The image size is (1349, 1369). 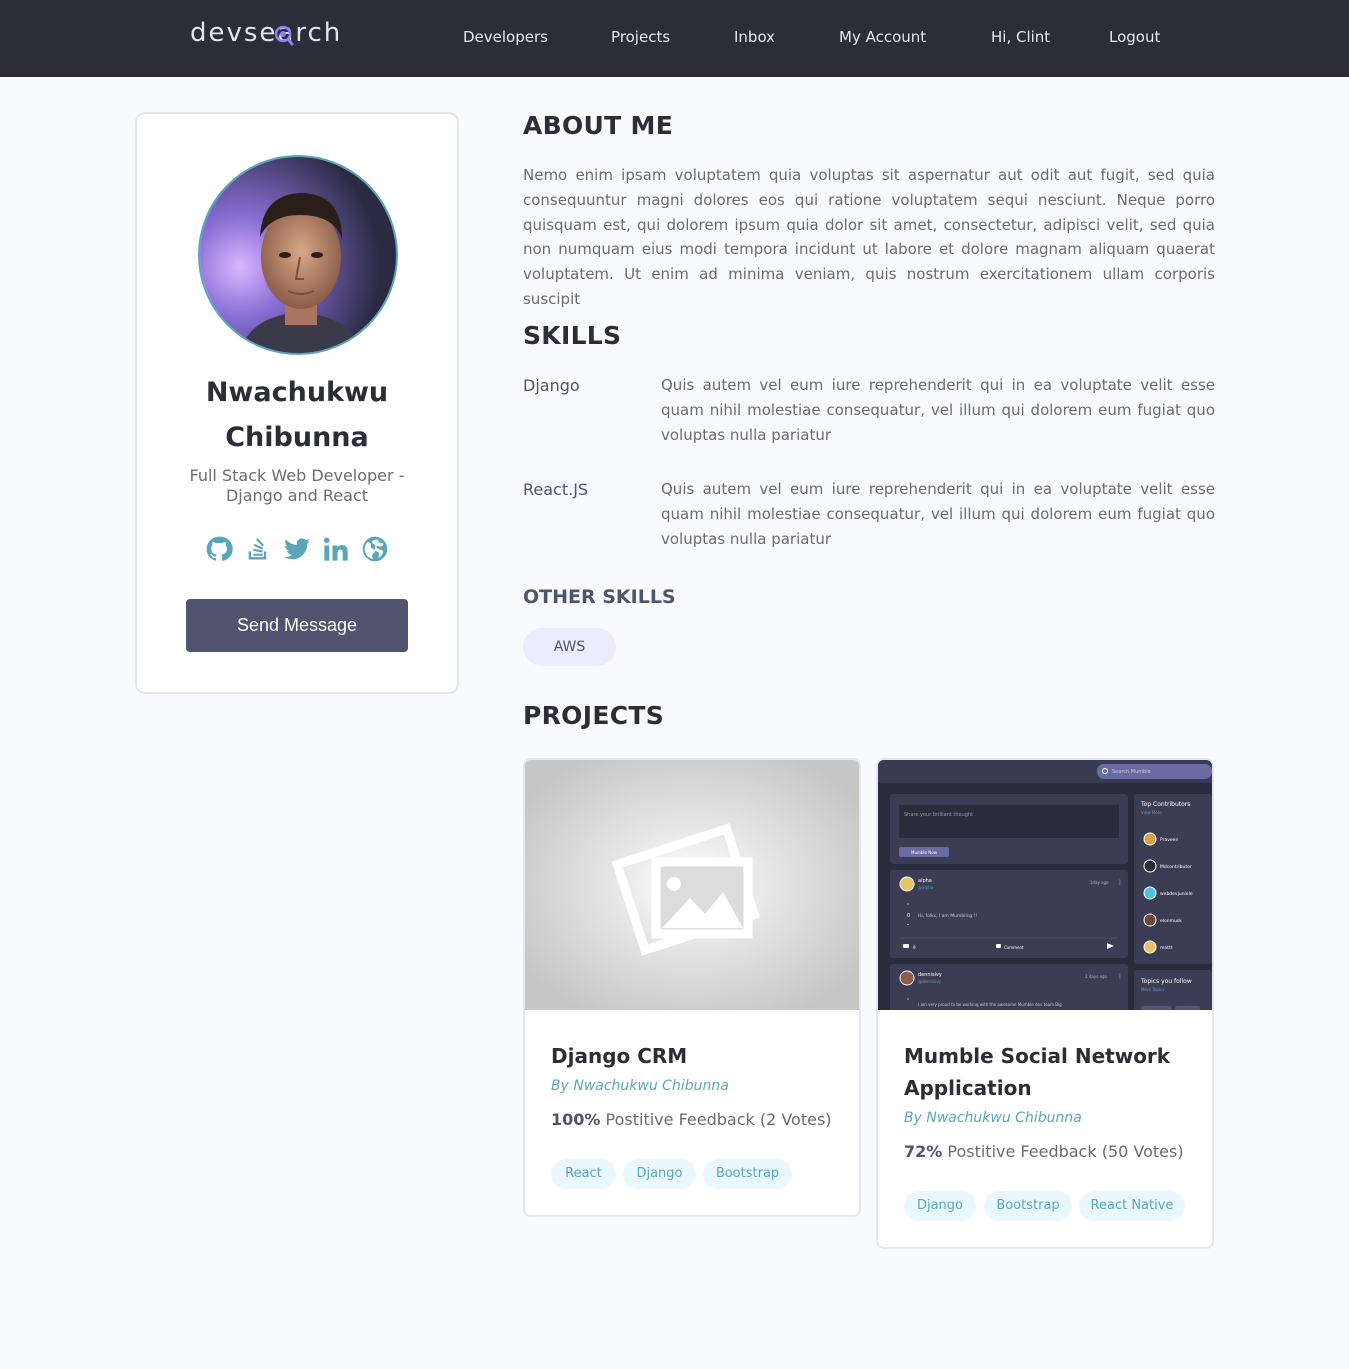 I want to click on project-thumbnail, so click(x=692, y=885).